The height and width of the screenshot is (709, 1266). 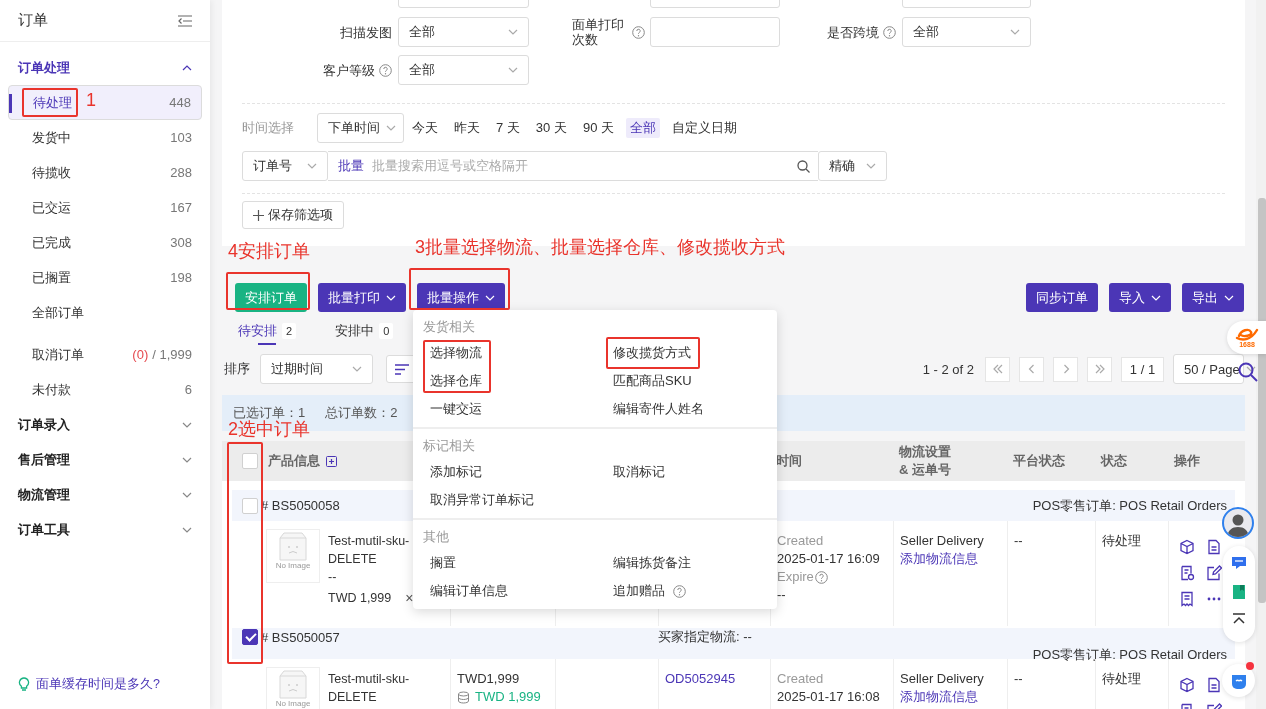 I want to click on order-link: OD5052945, so click(x=700, y=678).